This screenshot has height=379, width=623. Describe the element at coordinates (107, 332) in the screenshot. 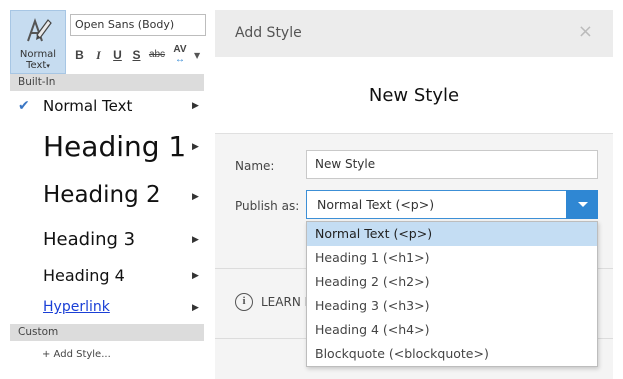

I see `custom-section-header: Custom` at that location.